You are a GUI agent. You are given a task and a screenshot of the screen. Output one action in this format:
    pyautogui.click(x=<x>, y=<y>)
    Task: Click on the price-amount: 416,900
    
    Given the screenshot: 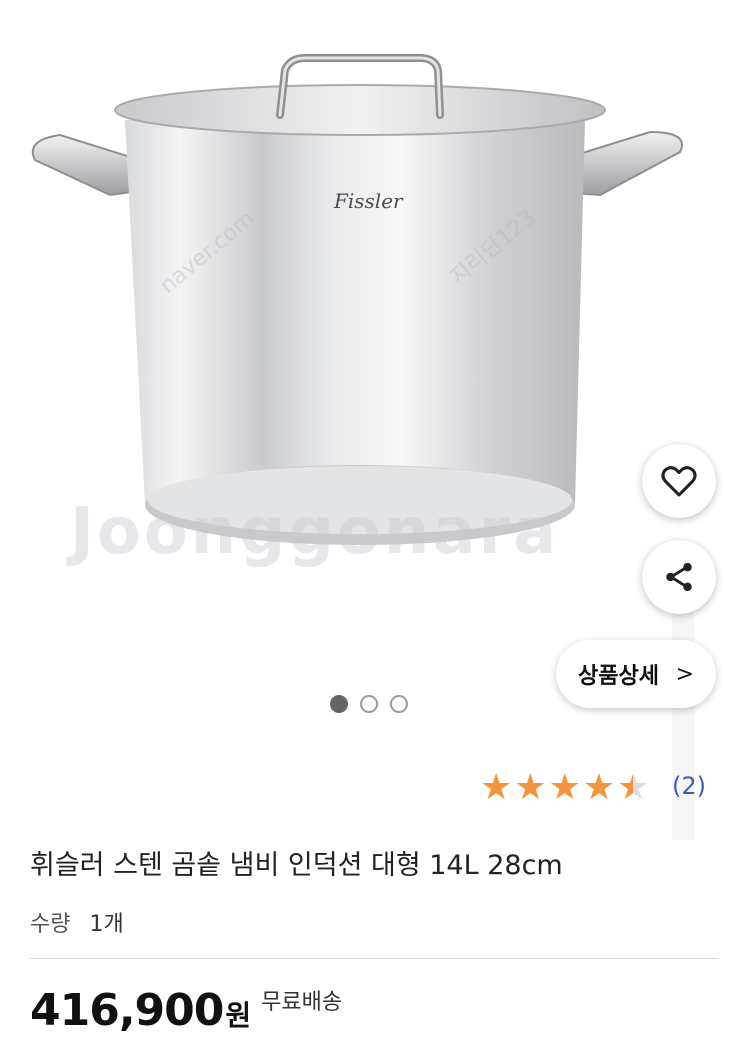 What is the action you would take?
    pyautogui.click(x=127, y=1010)
    